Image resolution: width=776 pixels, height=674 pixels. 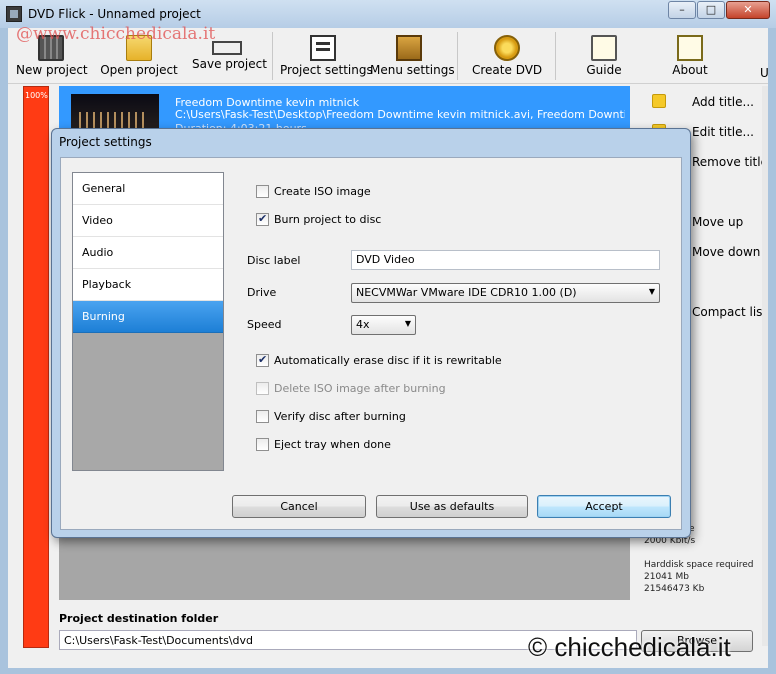 What do you see at coordinates (14, 14) in the screenshot?
I see `dvdflick-app-icon` at bounding box center [14, 14].